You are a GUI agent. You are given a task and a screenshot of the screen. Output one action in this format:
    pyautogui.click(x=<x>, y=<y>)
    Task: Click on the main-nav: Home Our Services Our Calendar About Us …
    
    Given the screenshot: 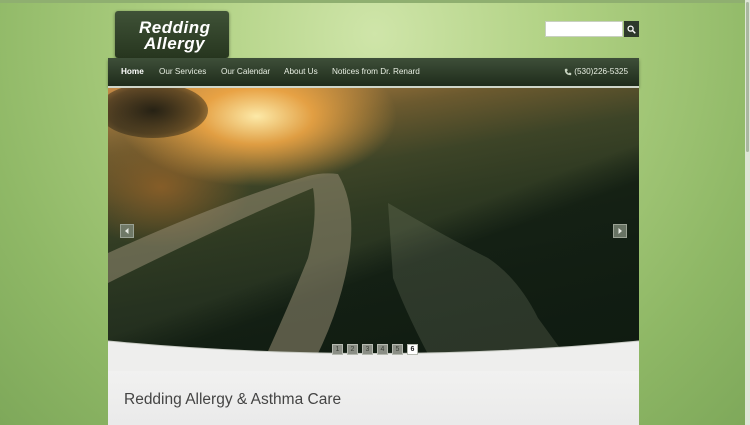 What is the action you would take?
    pyautogui.click(x=373, y=72)
    